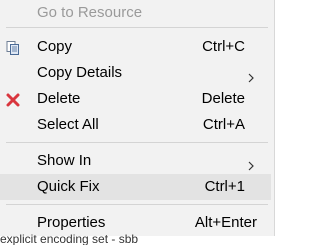 Image resolution: width=320 pixels, height=245 pixels. What do you see at coordinates (13, 99) in the screenshot?
I see `delete-x-icon` at bounding box center [13, 99].